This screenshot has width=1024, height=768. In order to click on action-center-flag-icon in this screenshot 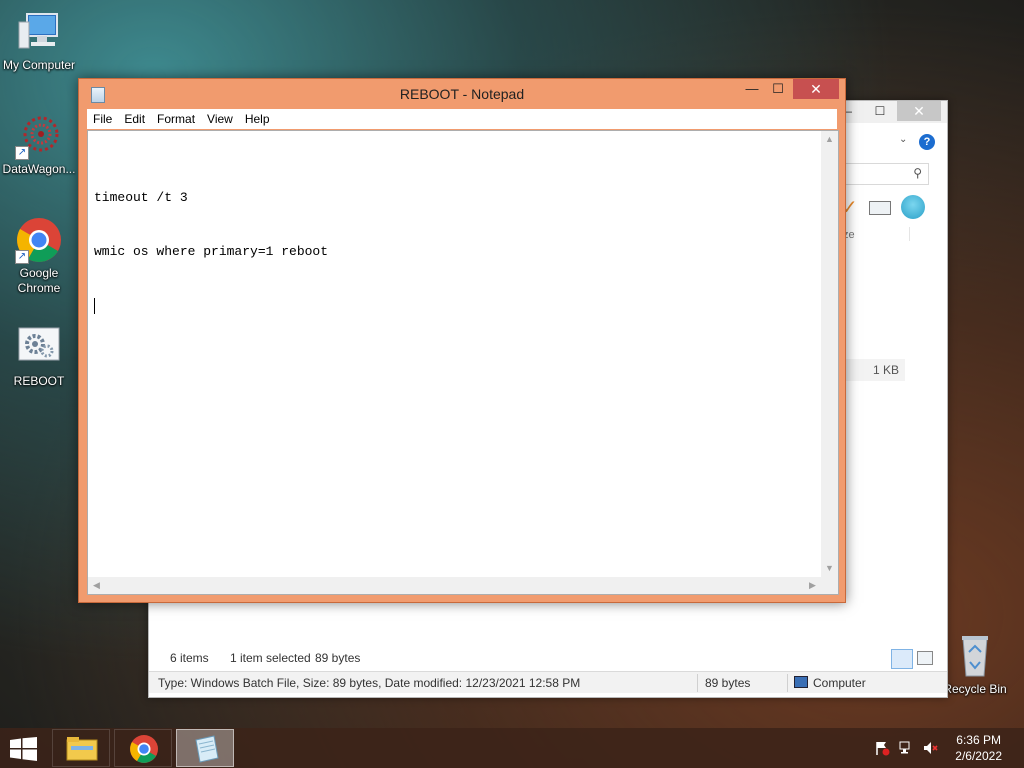, I will do `click(882, 748)`.